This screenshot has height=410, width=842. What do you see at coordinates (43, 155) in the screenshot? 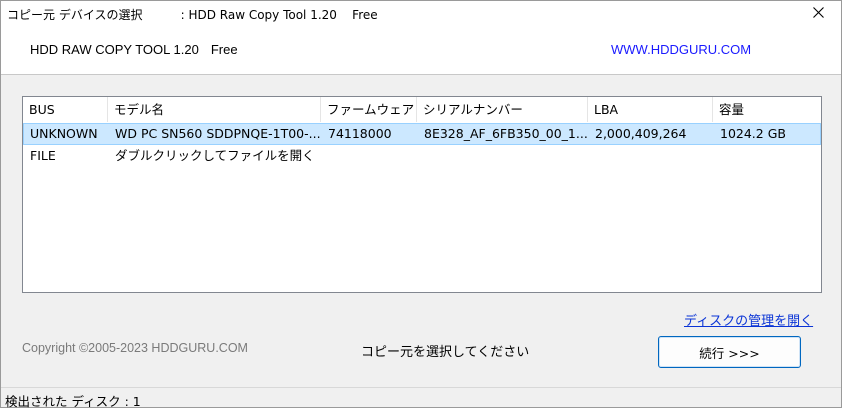
I see `cell-bus: FILE` at bounding box center [43, 155].